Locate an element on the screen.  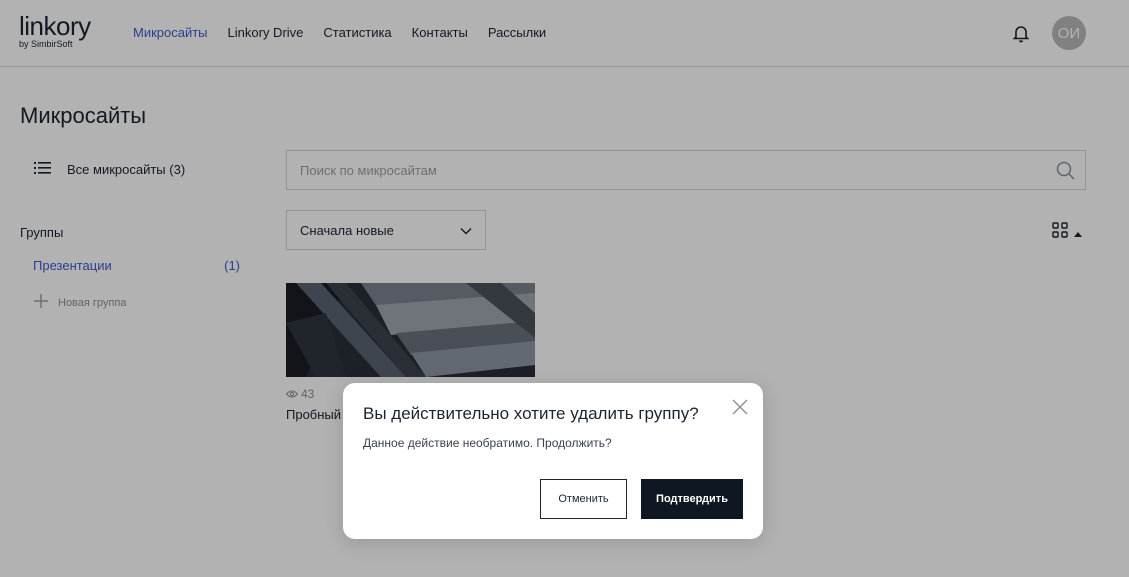
close-icon is located at coordinates (740, 407).